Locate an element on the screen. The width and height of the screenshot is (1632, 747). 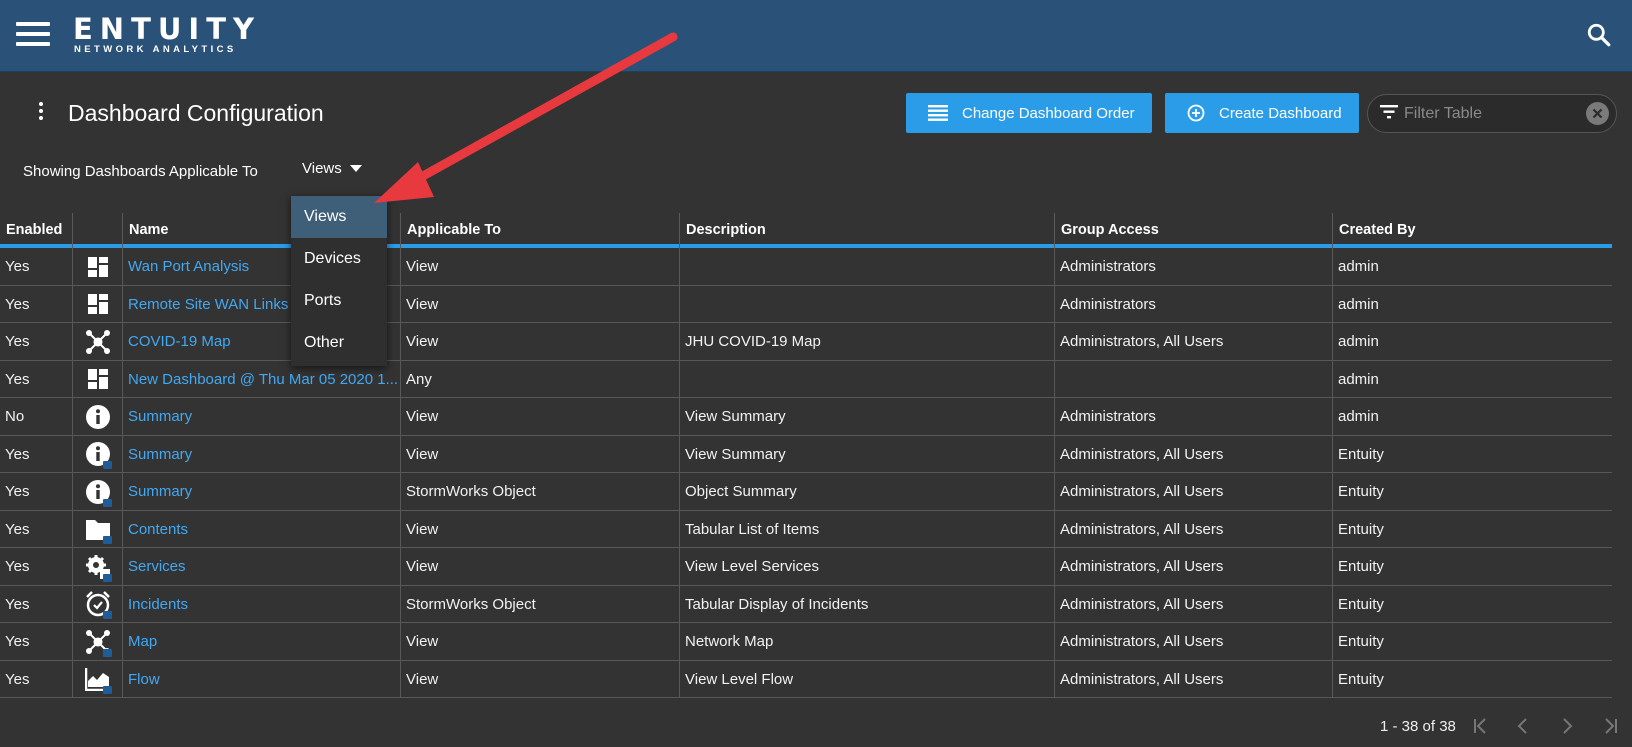
dropdown-option-devices: Devices is located at coordinates (339, 259).